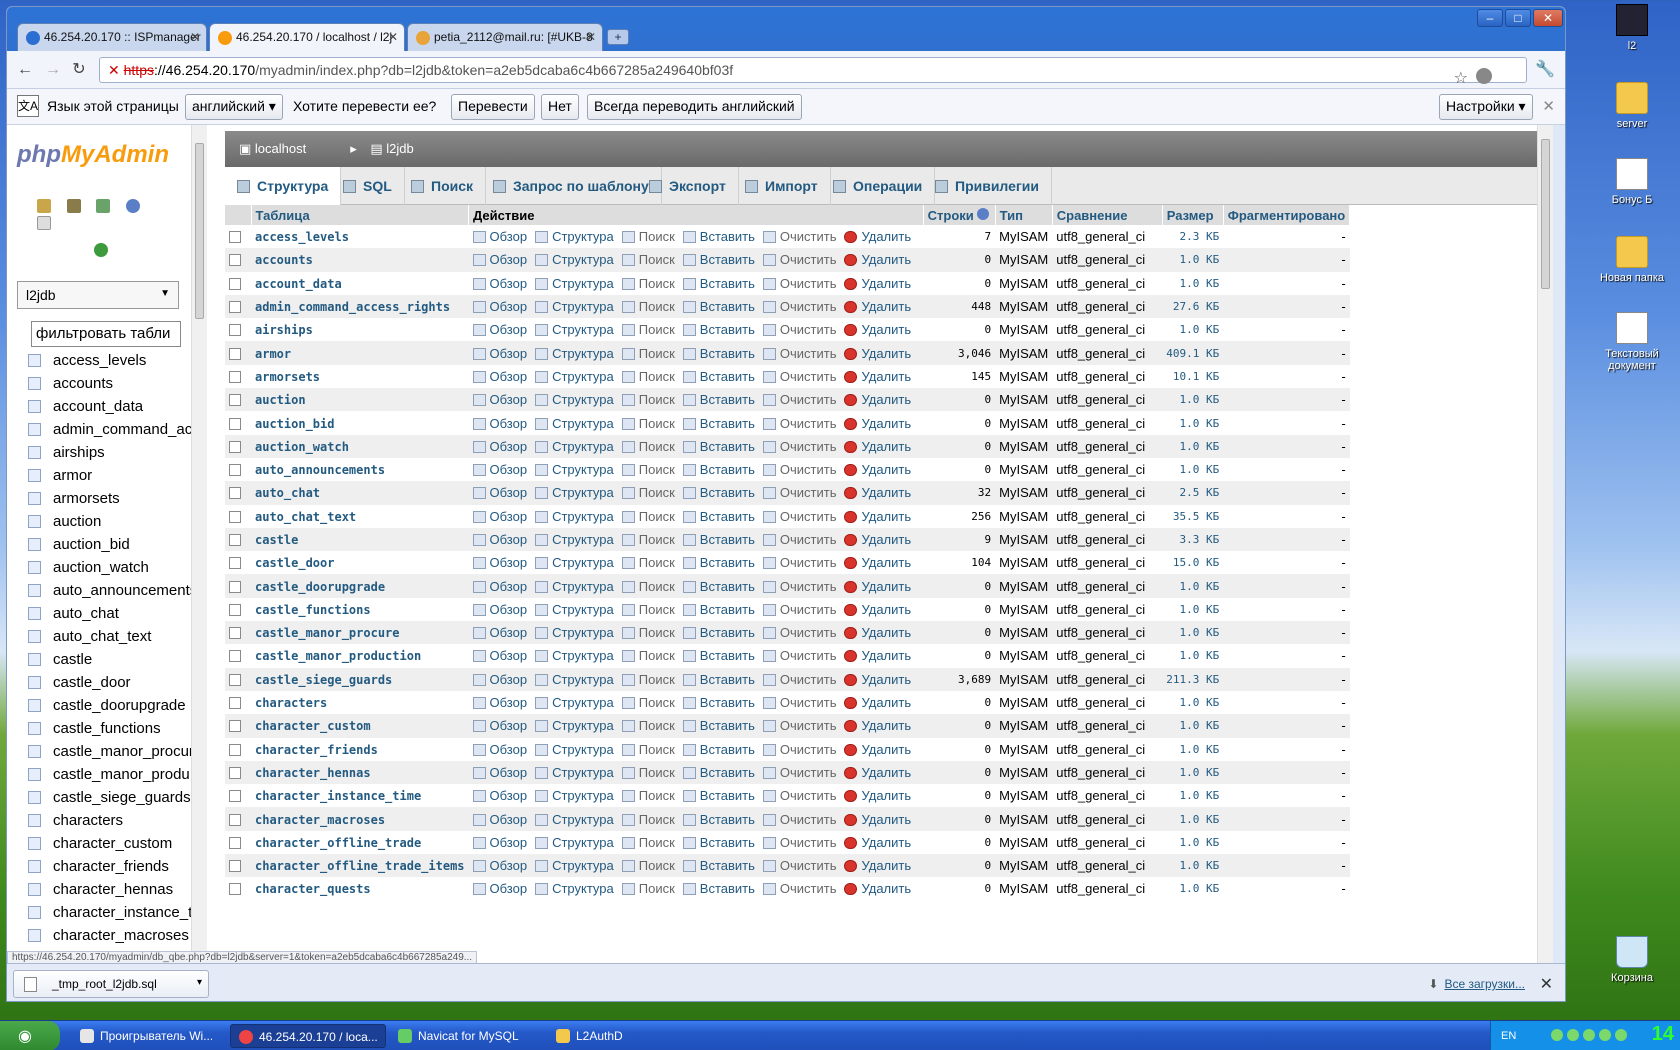 This screenshot has width=1680, height=1050. I want to click on sidebar-table-item: armor, so click(106, 475).